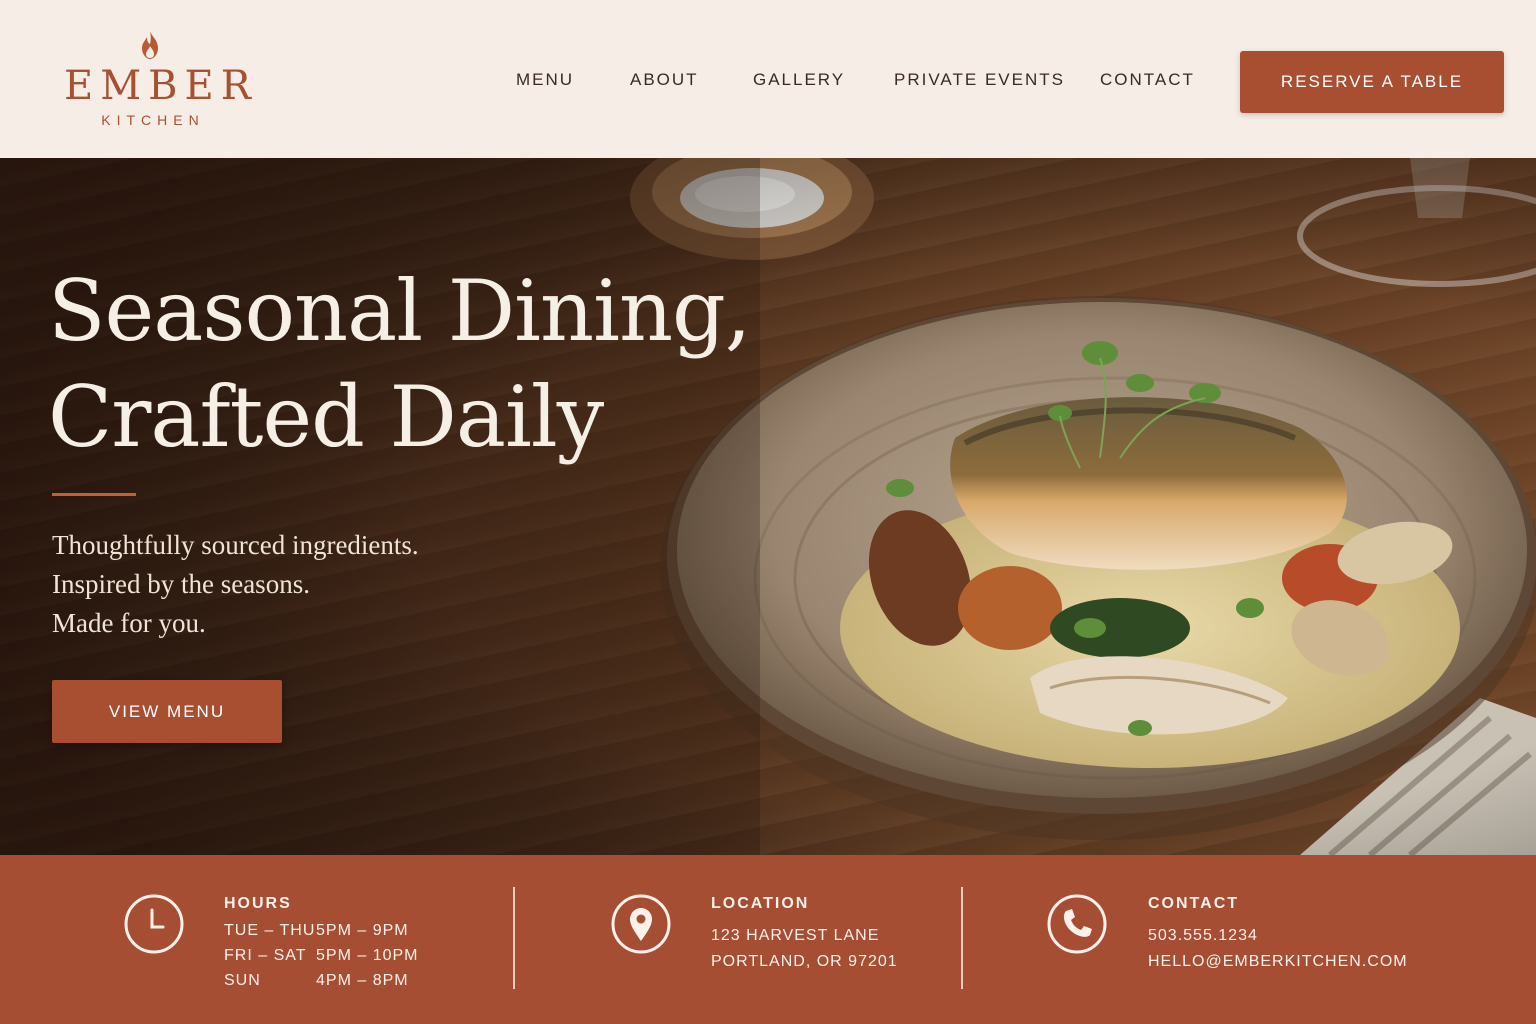 The image size is (1536, 1024). I want to click on nav-private-events: PRIVATE EVENTS, so click(979, 80).